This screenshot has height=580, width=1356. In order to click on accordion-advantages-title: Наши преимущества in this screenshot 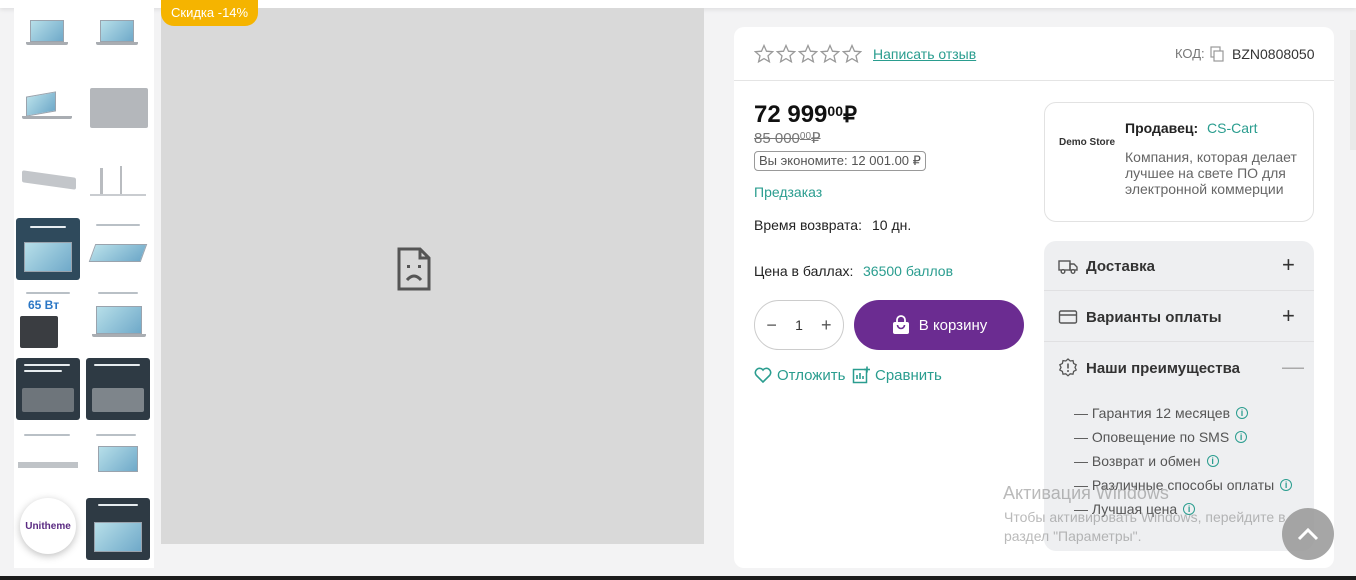, I will do `click(1163, 368)`.